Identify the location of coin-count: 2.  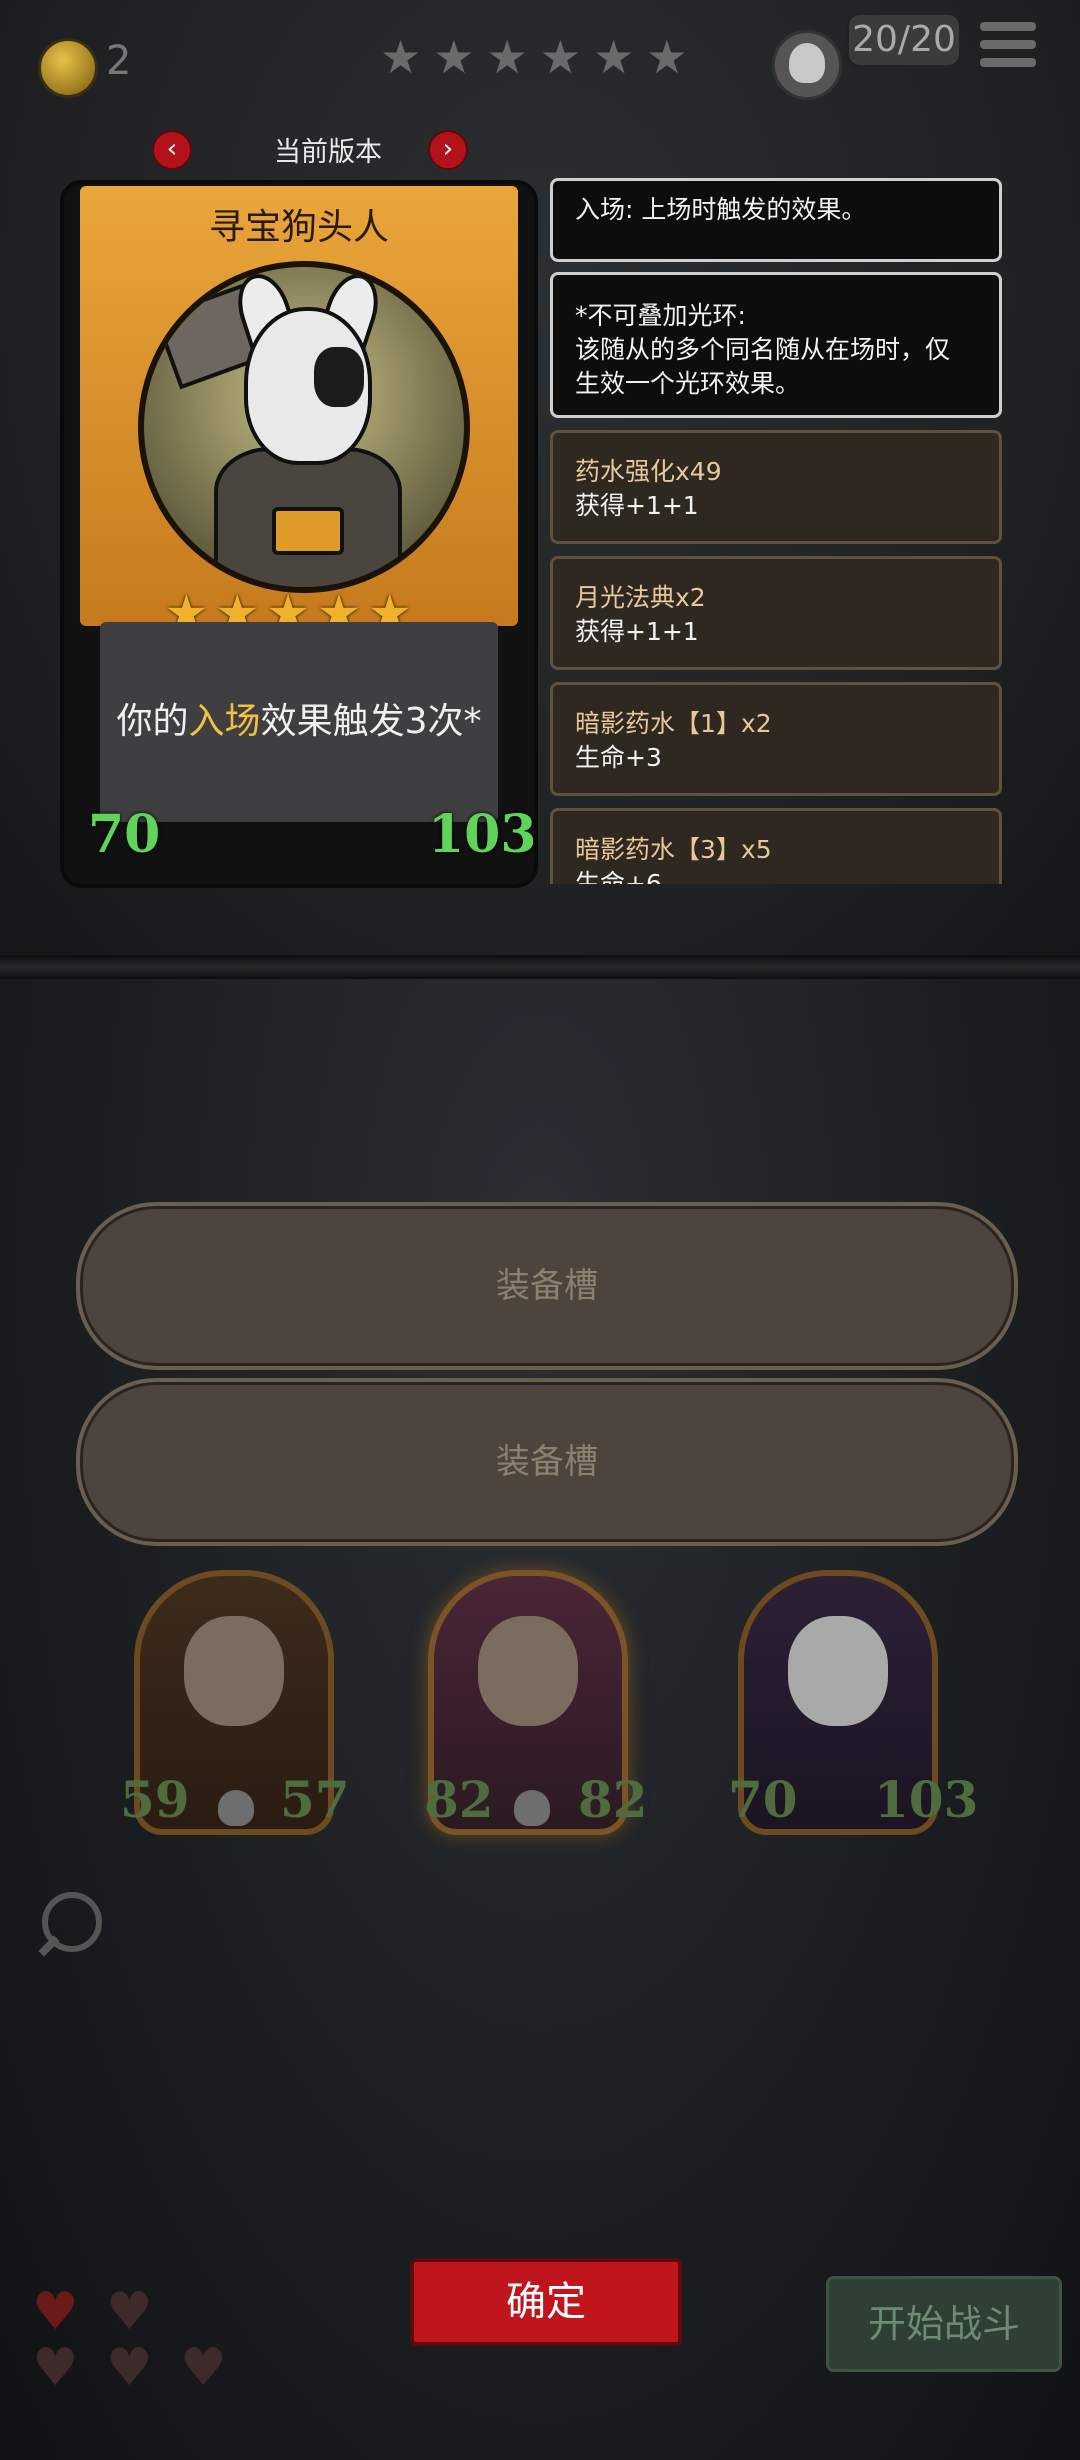
(119, 61).